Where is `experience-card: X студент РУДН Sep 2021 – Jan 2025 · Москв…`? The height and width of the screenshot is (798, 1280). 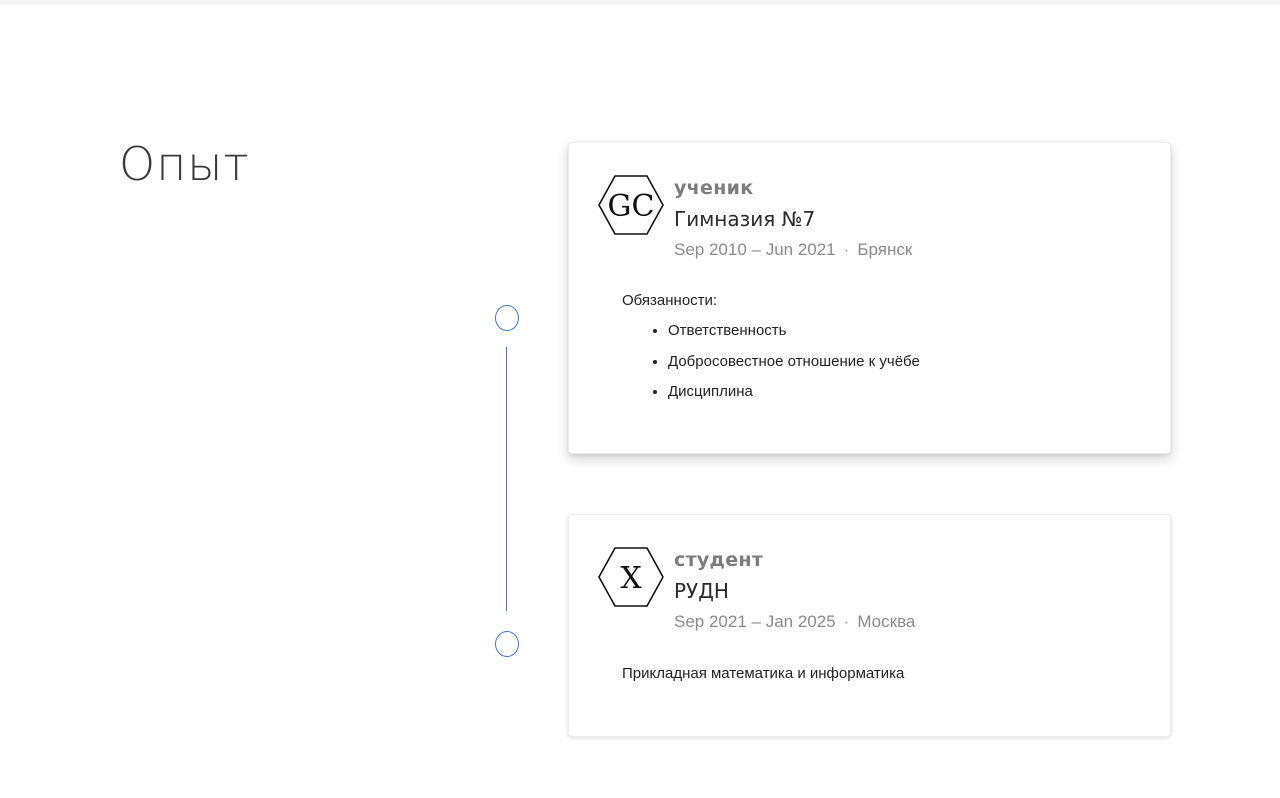 experience-card: X студент РУДН Sep 2021 – Jan 2025 · Москв… is located at coordinates (869, 625).